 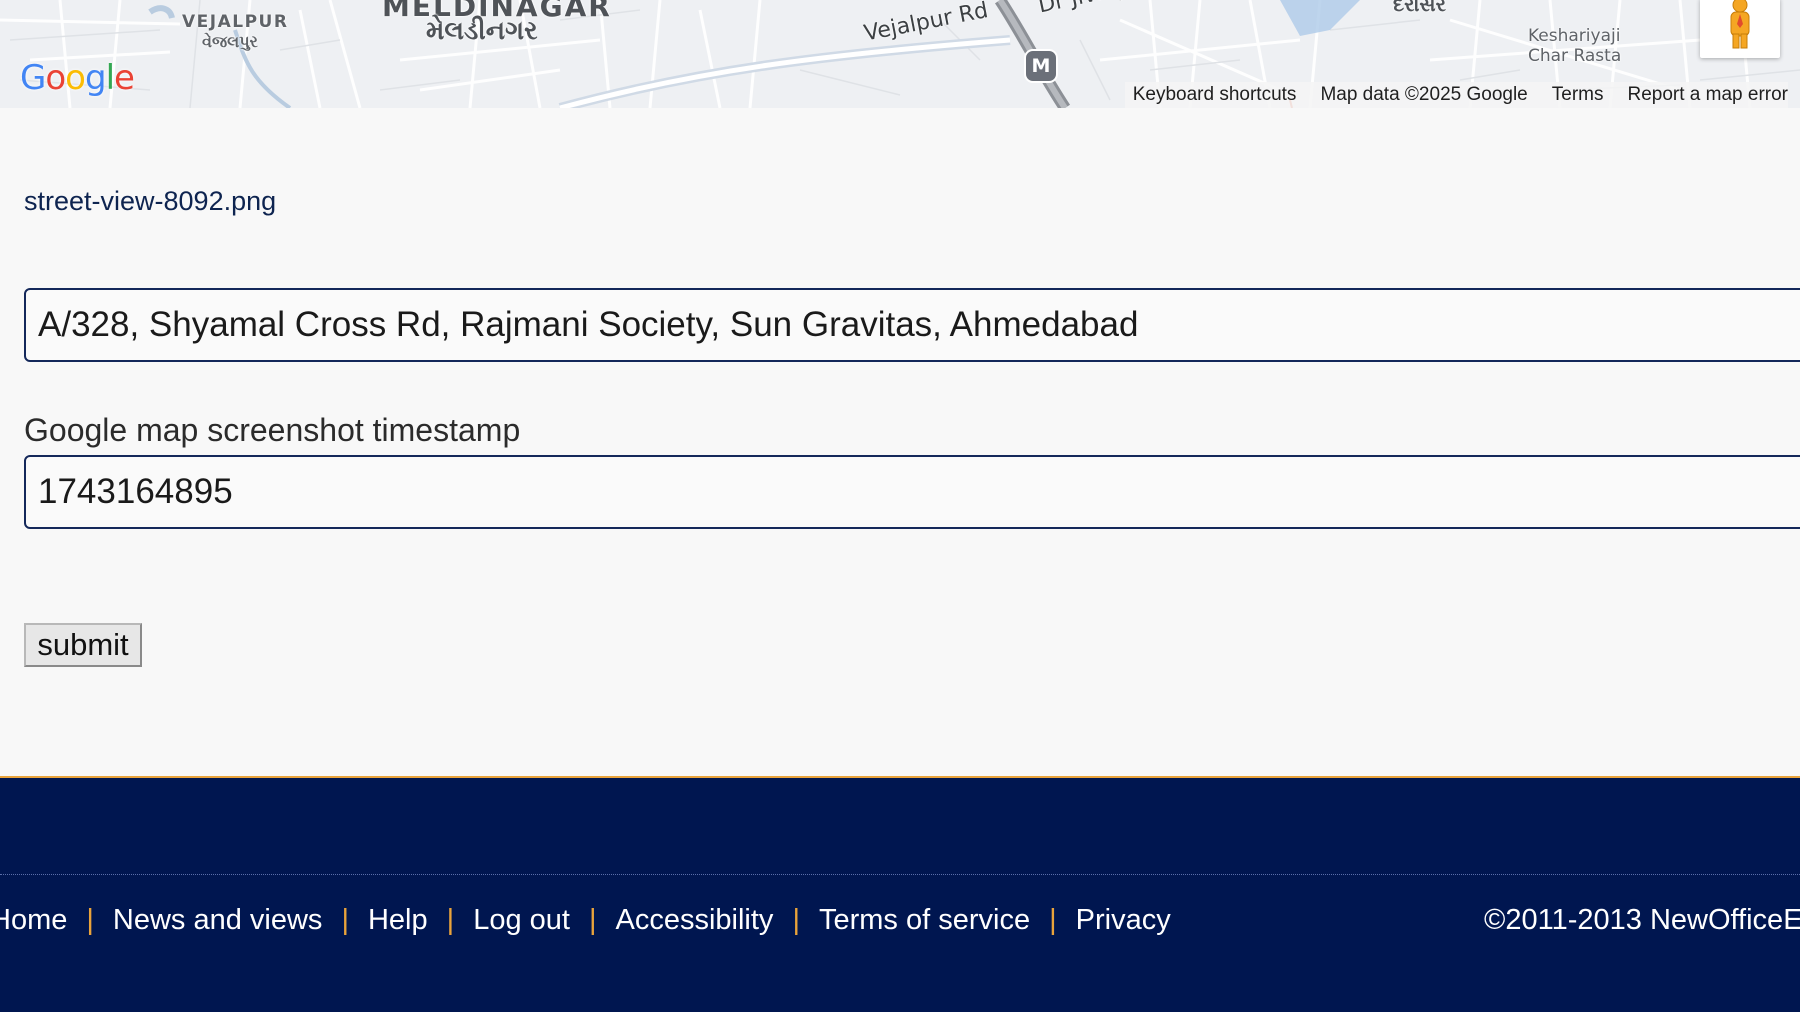 I want to click on footer-copyright: ©2011-2013 NewOfficeEu, so click(x=1642, y=920).